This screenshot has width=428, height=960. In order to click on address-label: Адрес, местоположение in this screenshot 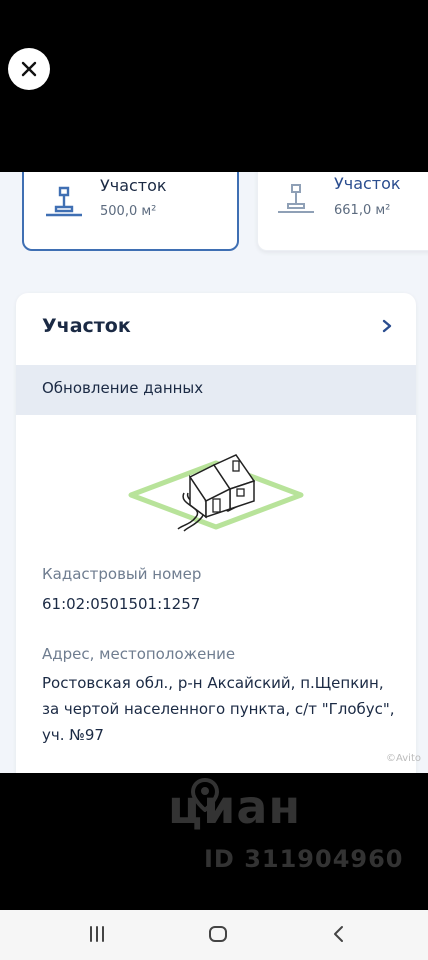, I will do `click(139, 654)`.